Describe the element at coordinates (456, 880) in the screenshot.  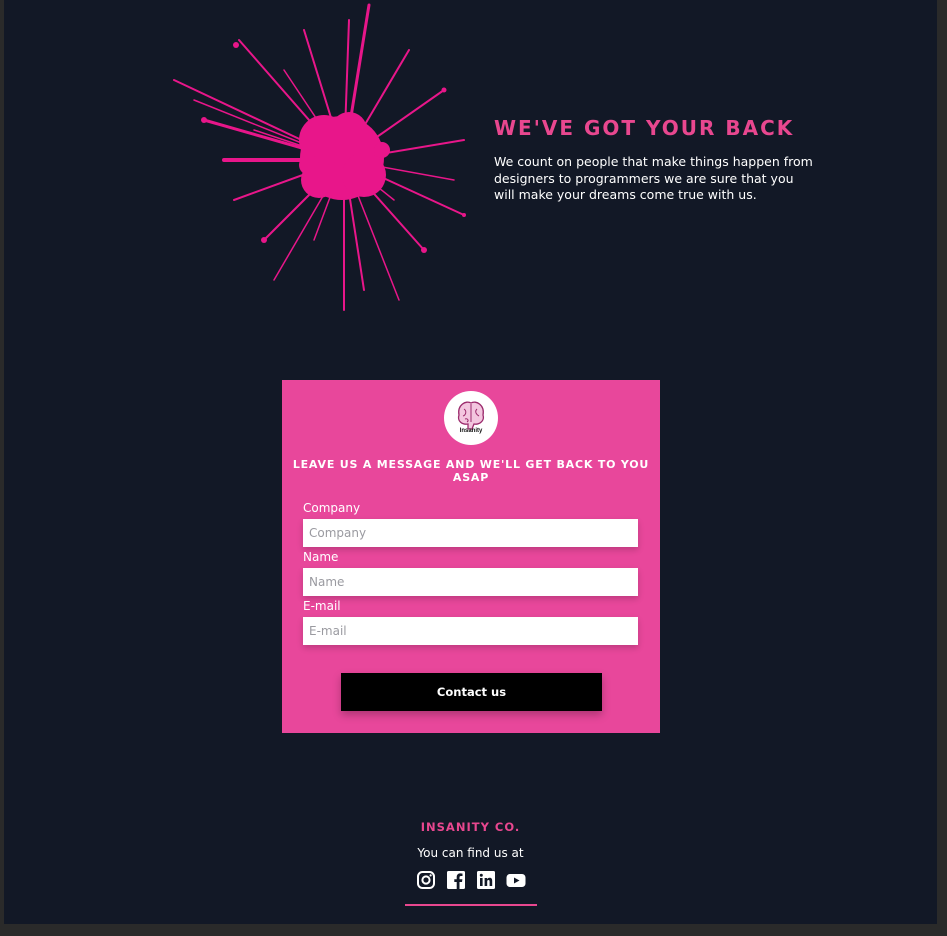
I see `facebook-icon` at that location.